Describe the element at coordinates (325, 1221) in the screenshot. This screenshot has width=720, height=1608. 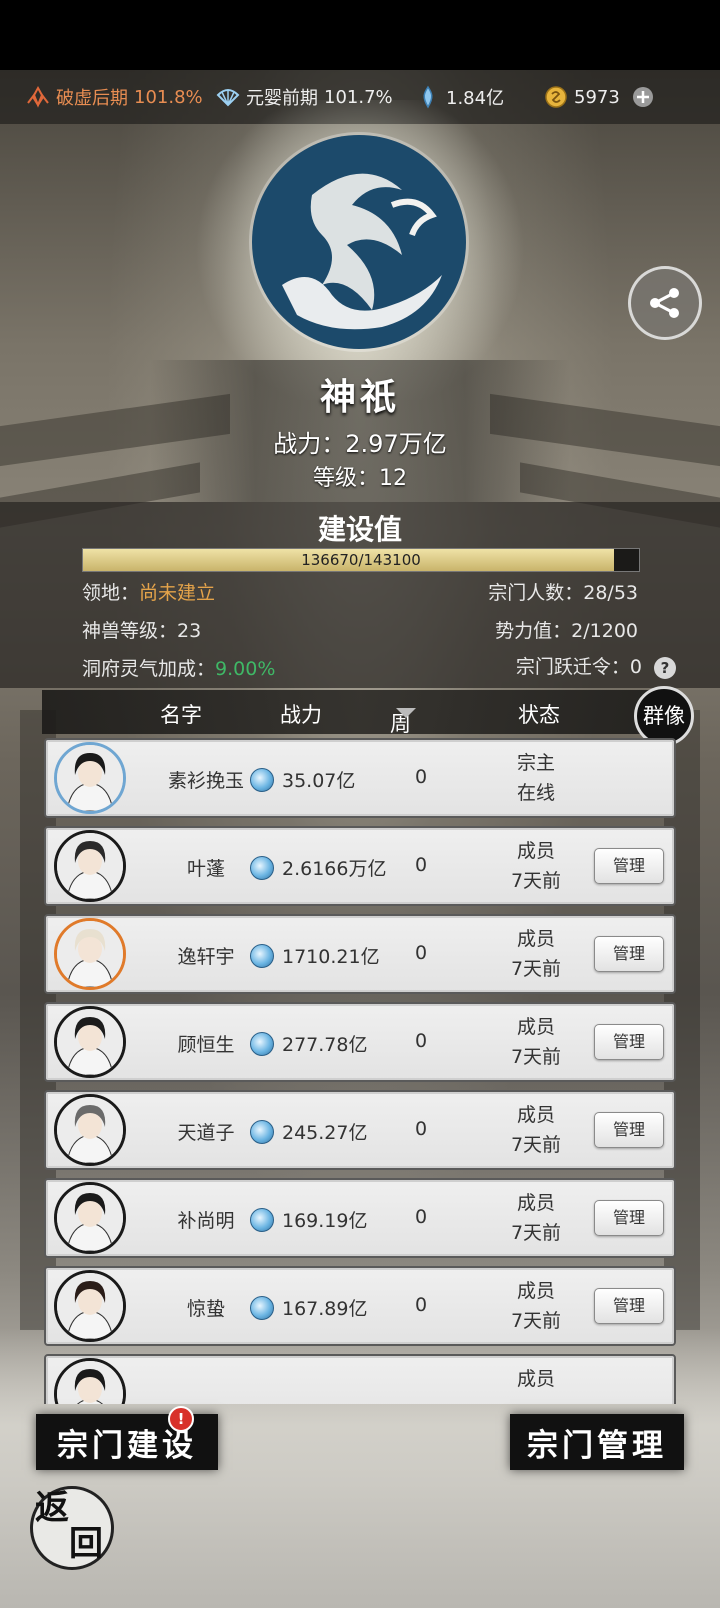
I see `member-power-value: 169.19亿` at that location.